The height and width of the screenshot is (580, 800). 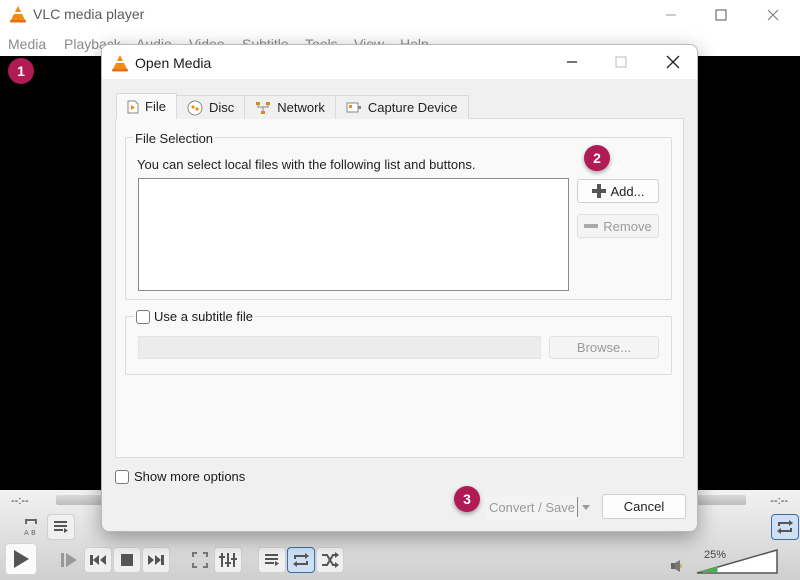 I want to click on equalizer-icon, so click(x=228, y=560).